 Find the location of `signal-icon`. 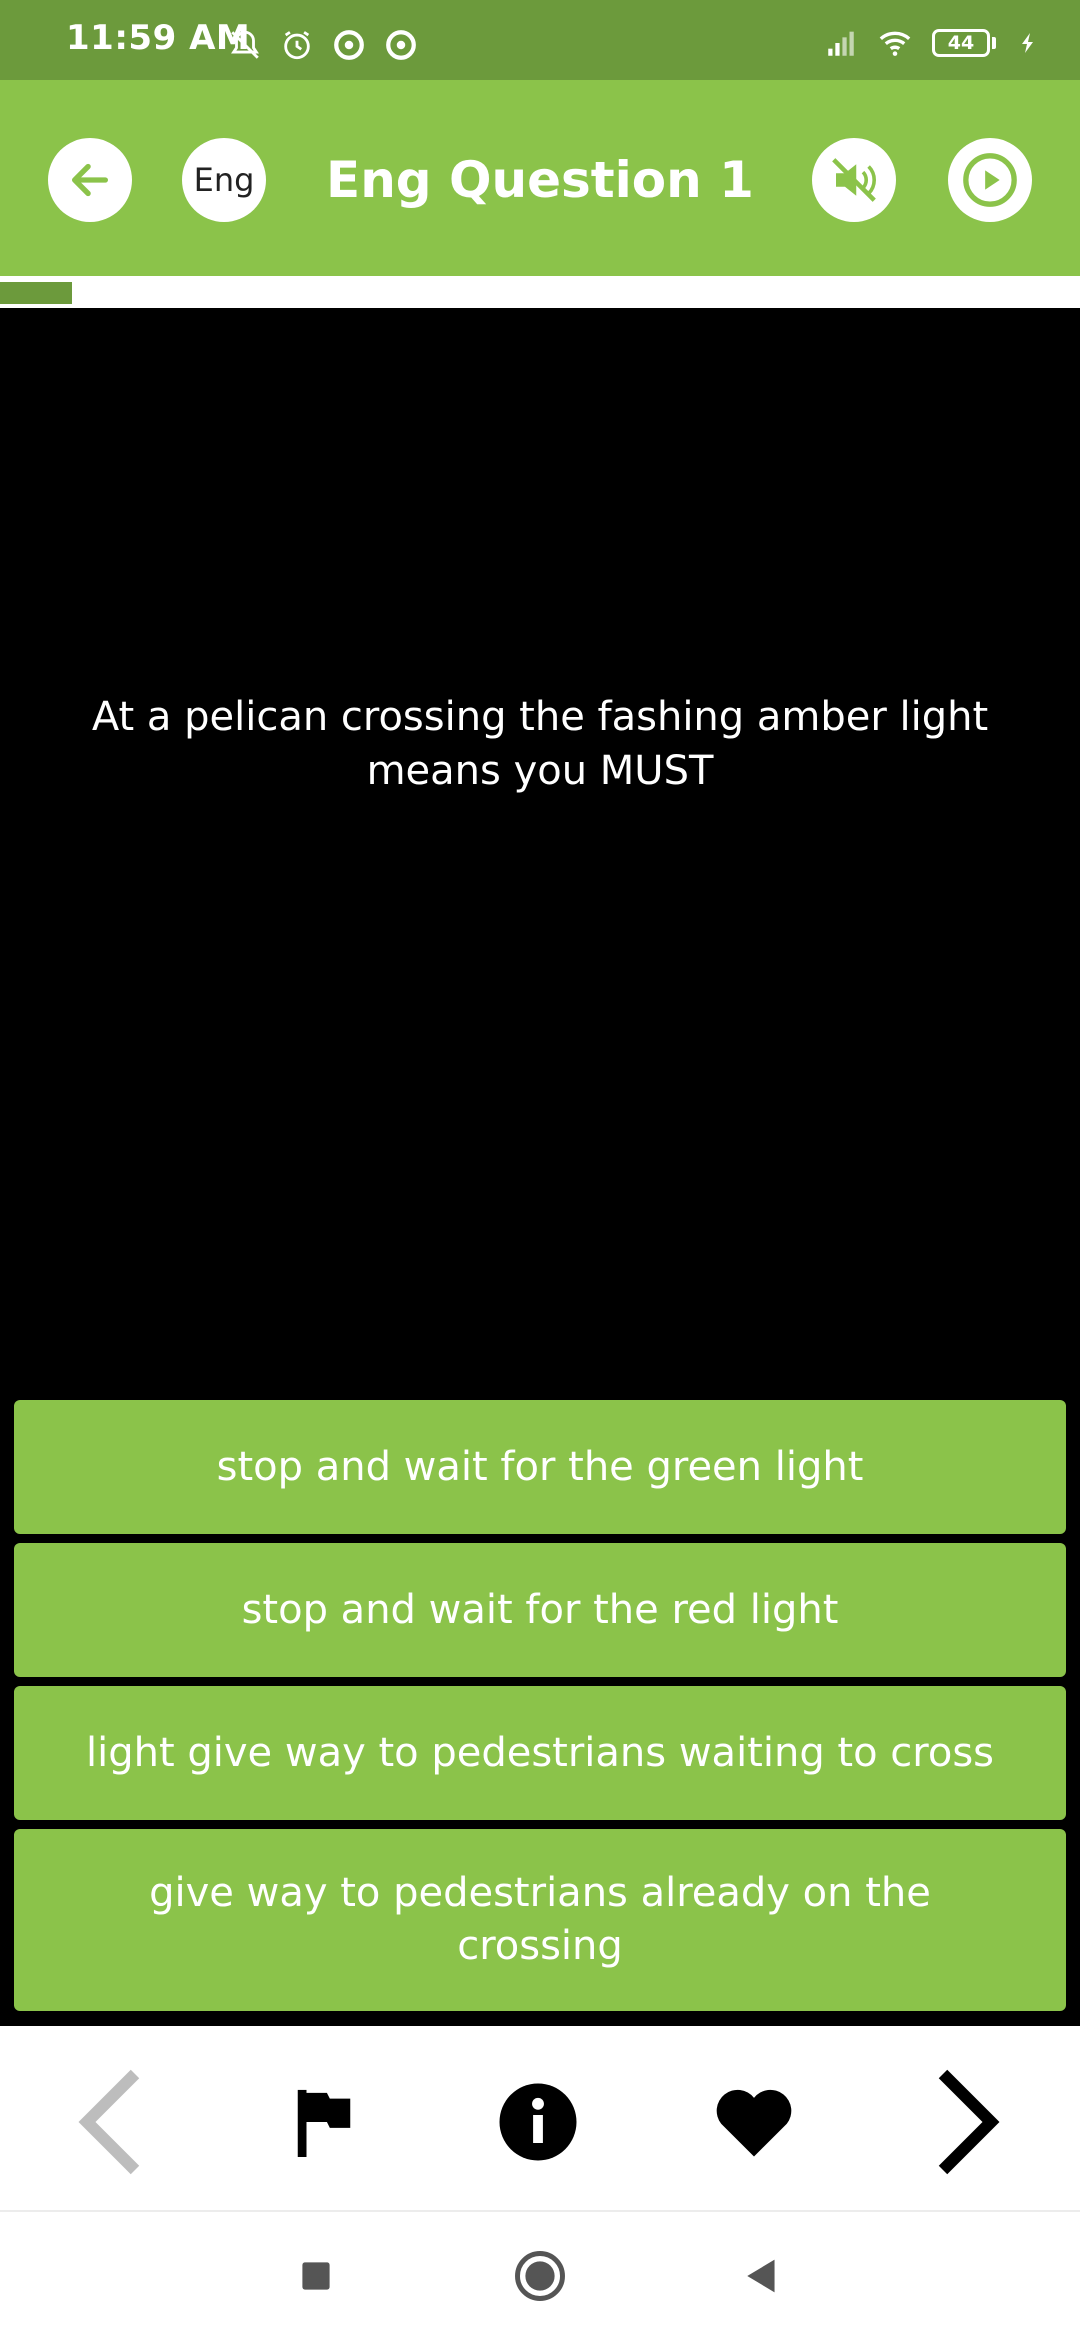

signal-icon is located at coordinates (841, 43).